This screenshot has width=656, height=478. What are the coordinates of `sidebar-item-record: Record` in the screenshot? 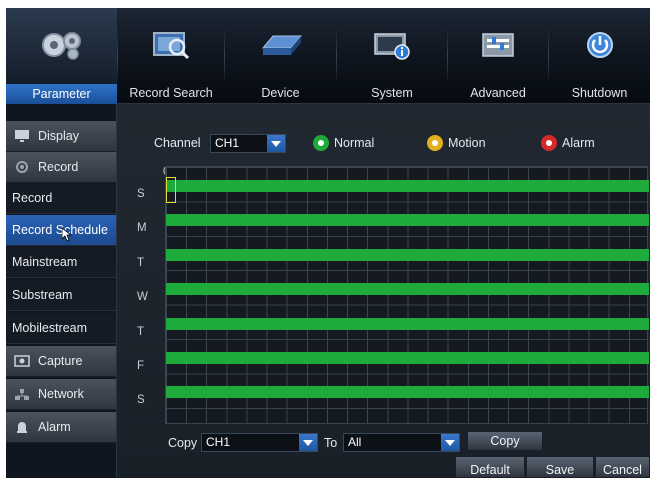 It's located at (61, 198).